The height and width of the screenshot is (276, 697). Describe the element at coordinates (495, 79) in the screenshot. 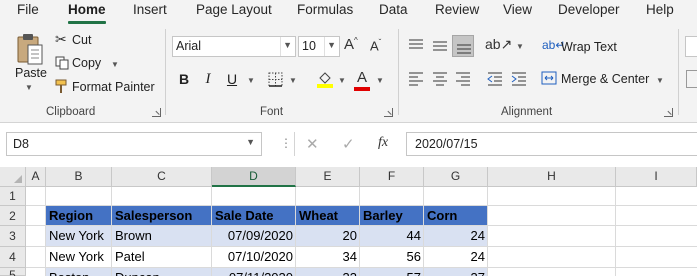

I see `decrease-indent-icon` at that location.